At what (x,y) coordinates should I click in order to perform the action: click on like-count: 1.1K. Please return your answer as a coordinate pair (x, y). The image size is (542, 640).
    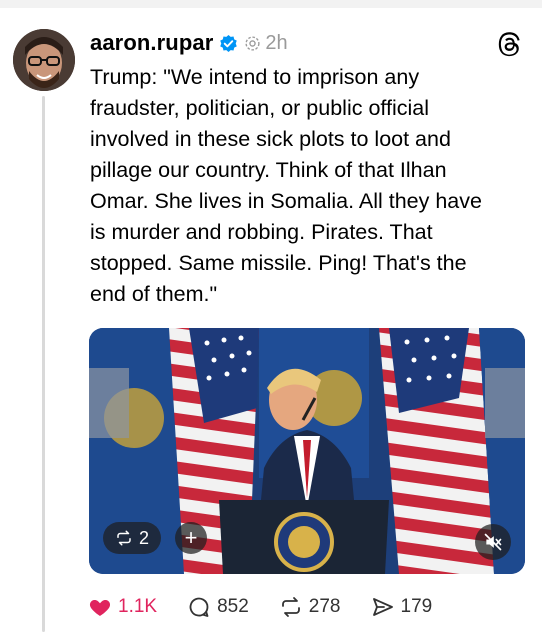
    Looking at the image, I should click on (138, 606).